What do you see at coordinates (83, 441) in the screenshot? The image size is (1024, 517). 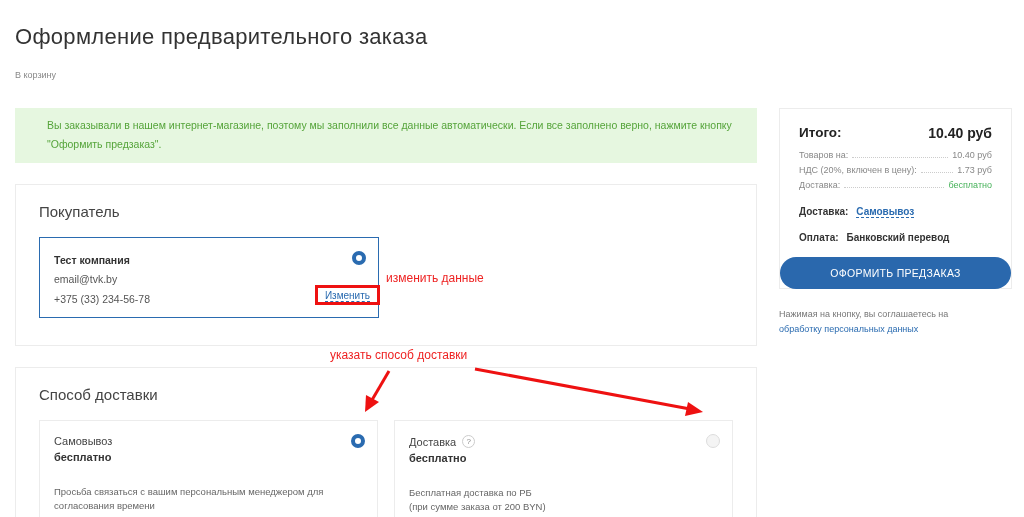 I see `option-name: Самовывоз` at bounding box center [83, 441].